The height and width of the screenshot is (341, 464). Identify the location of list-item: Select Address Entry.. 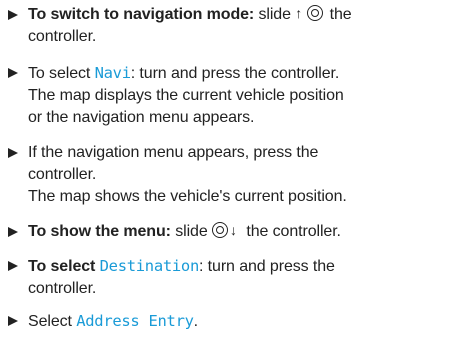
(232, 321).